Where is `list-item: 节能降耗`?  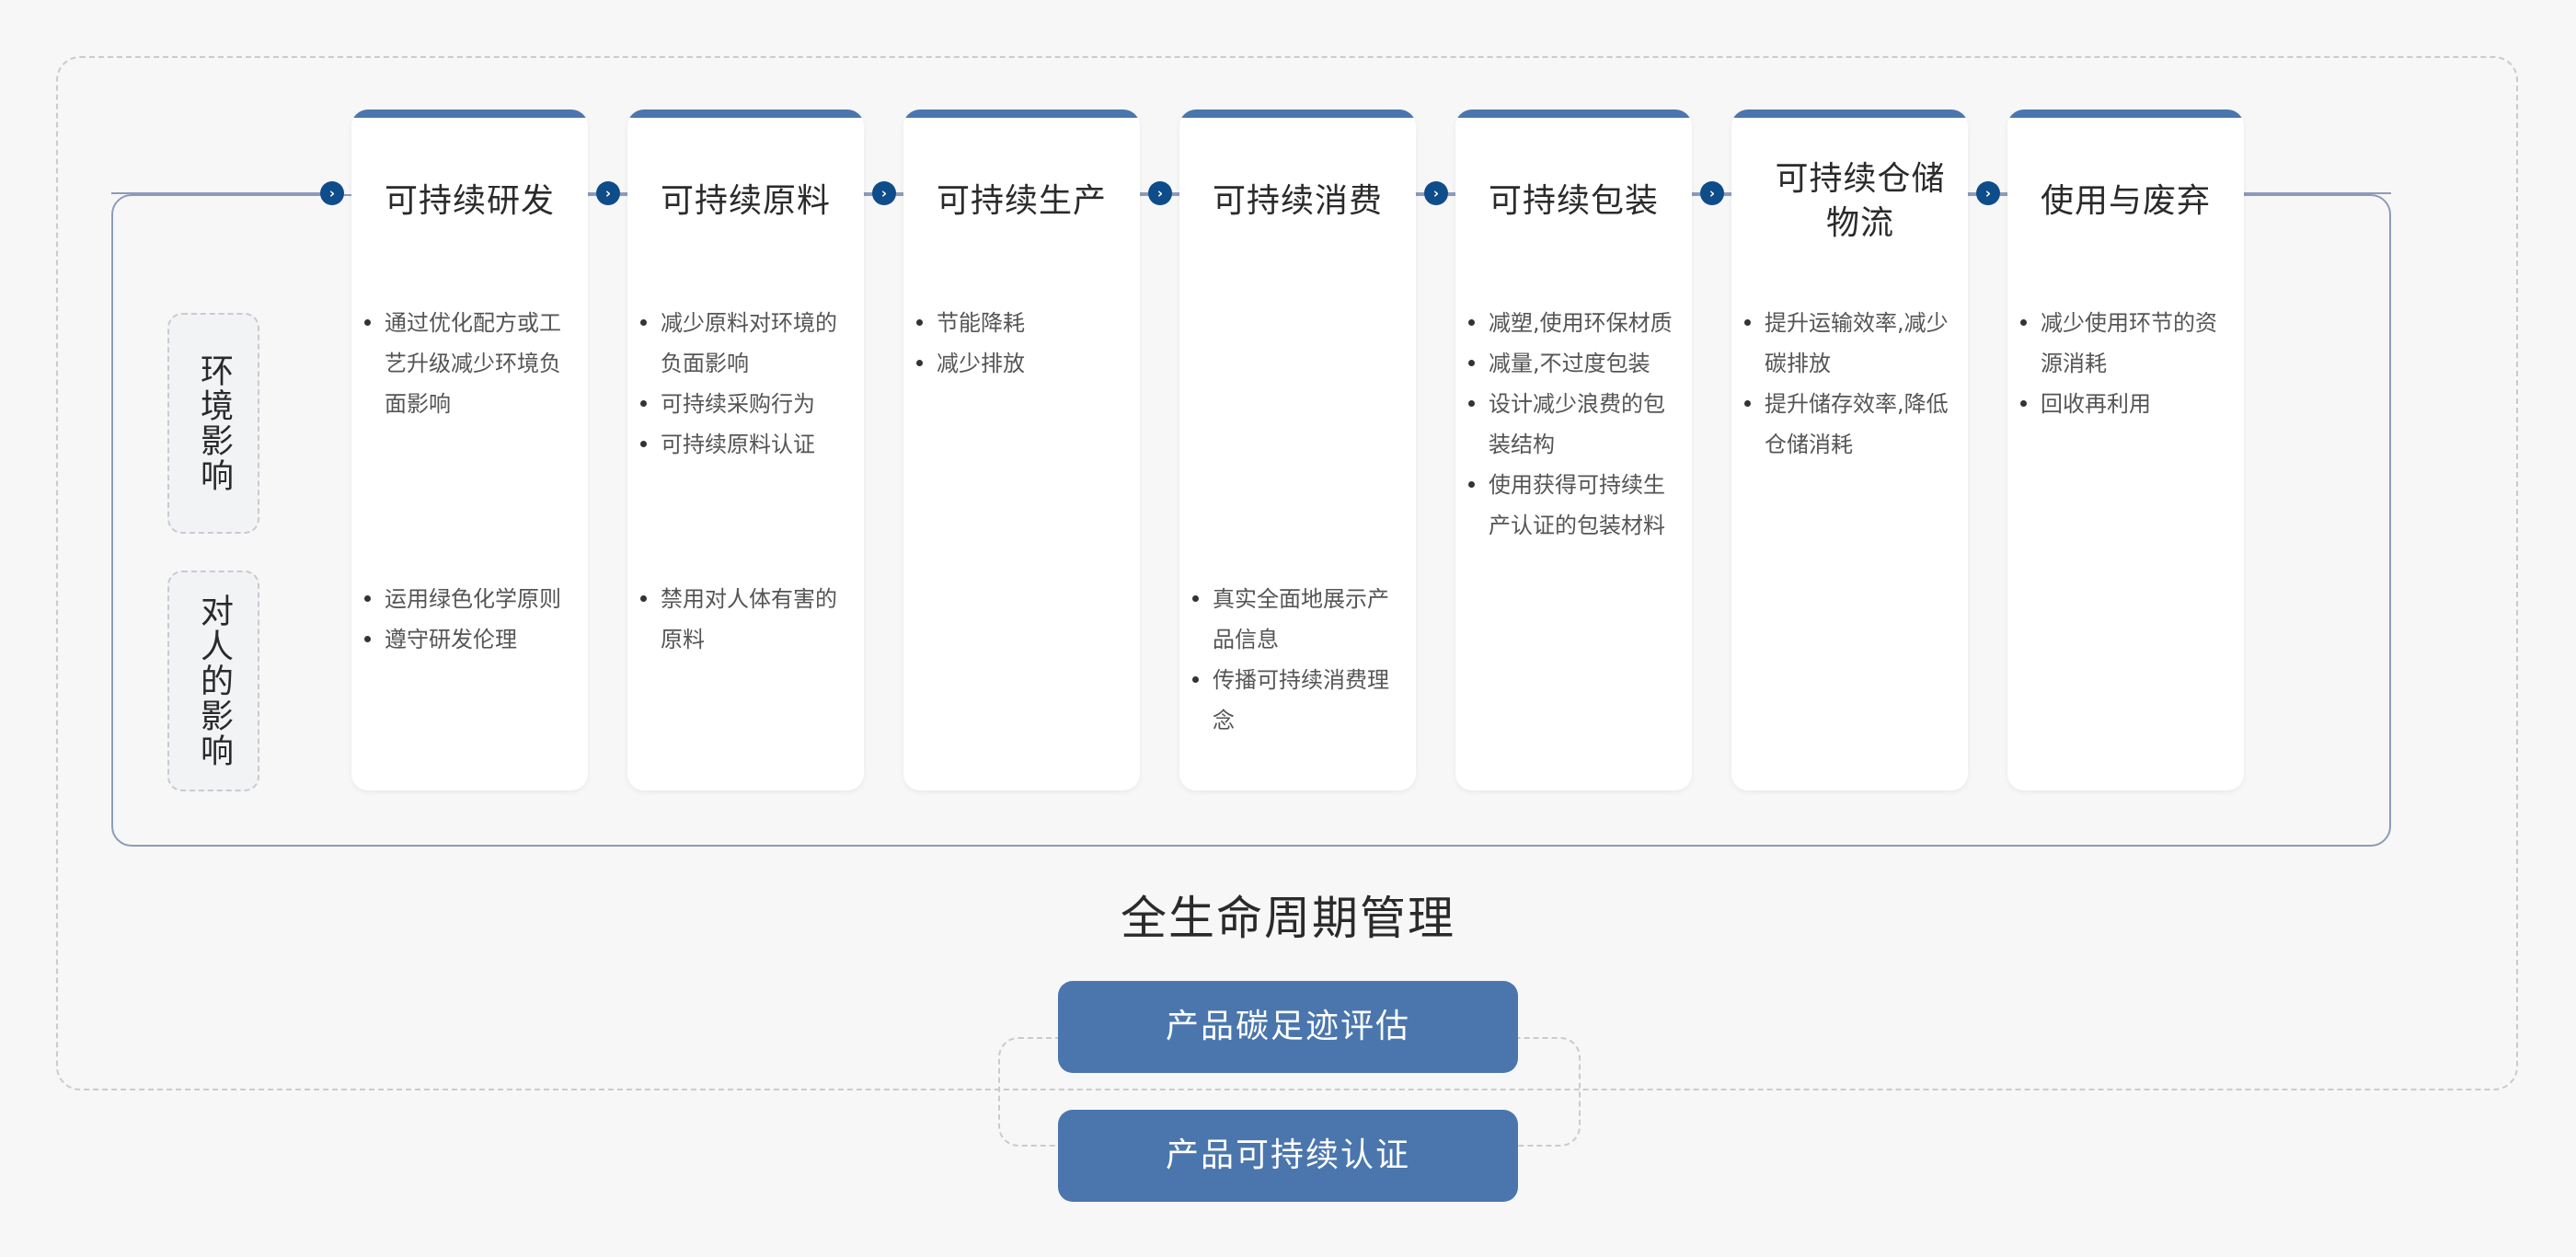 list-item: 节能降耗 is located at coordinates (1020, 323).